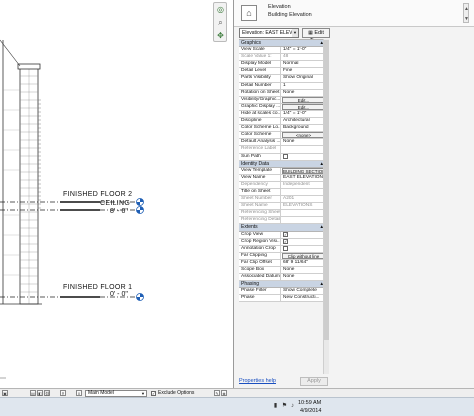  Describe the element at coordinates (153, 393) in the screenshot. I see `exclude-options-checkbox: ✓` at that location.